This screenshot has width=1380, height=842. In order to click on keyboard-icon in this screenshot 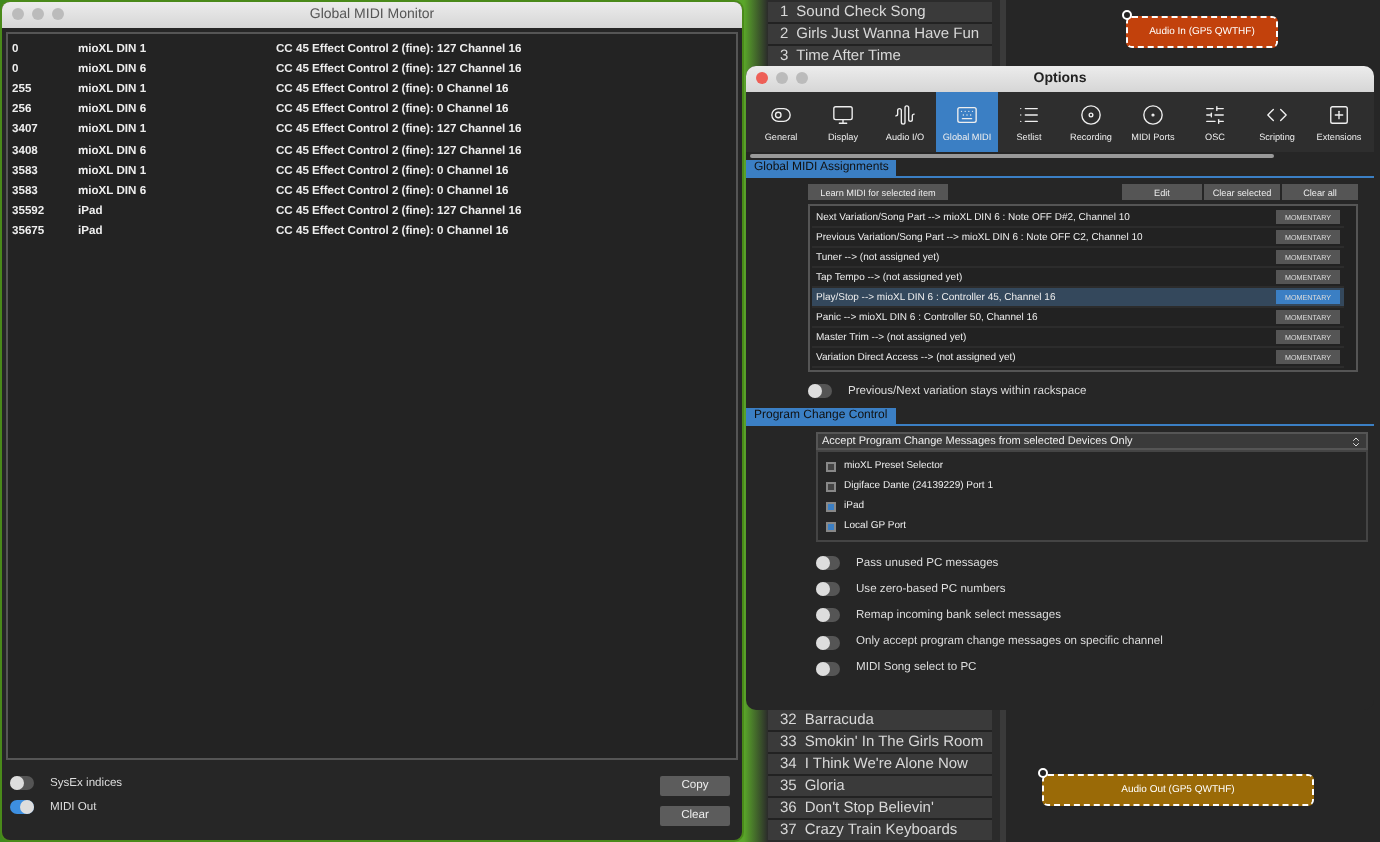, I will do `click(967, 114)`.